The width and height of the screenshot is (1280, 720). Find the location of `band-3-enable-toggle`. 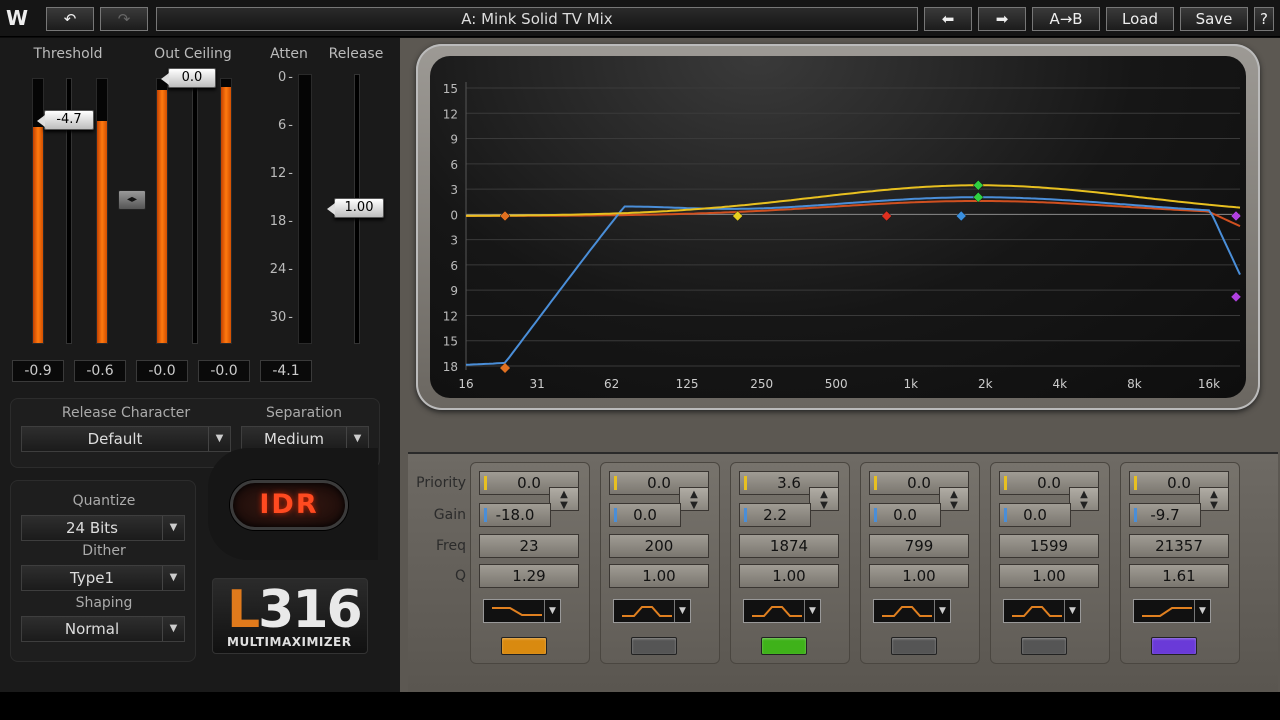

band-3-enable-toggle is located at coordinates (784, 646).